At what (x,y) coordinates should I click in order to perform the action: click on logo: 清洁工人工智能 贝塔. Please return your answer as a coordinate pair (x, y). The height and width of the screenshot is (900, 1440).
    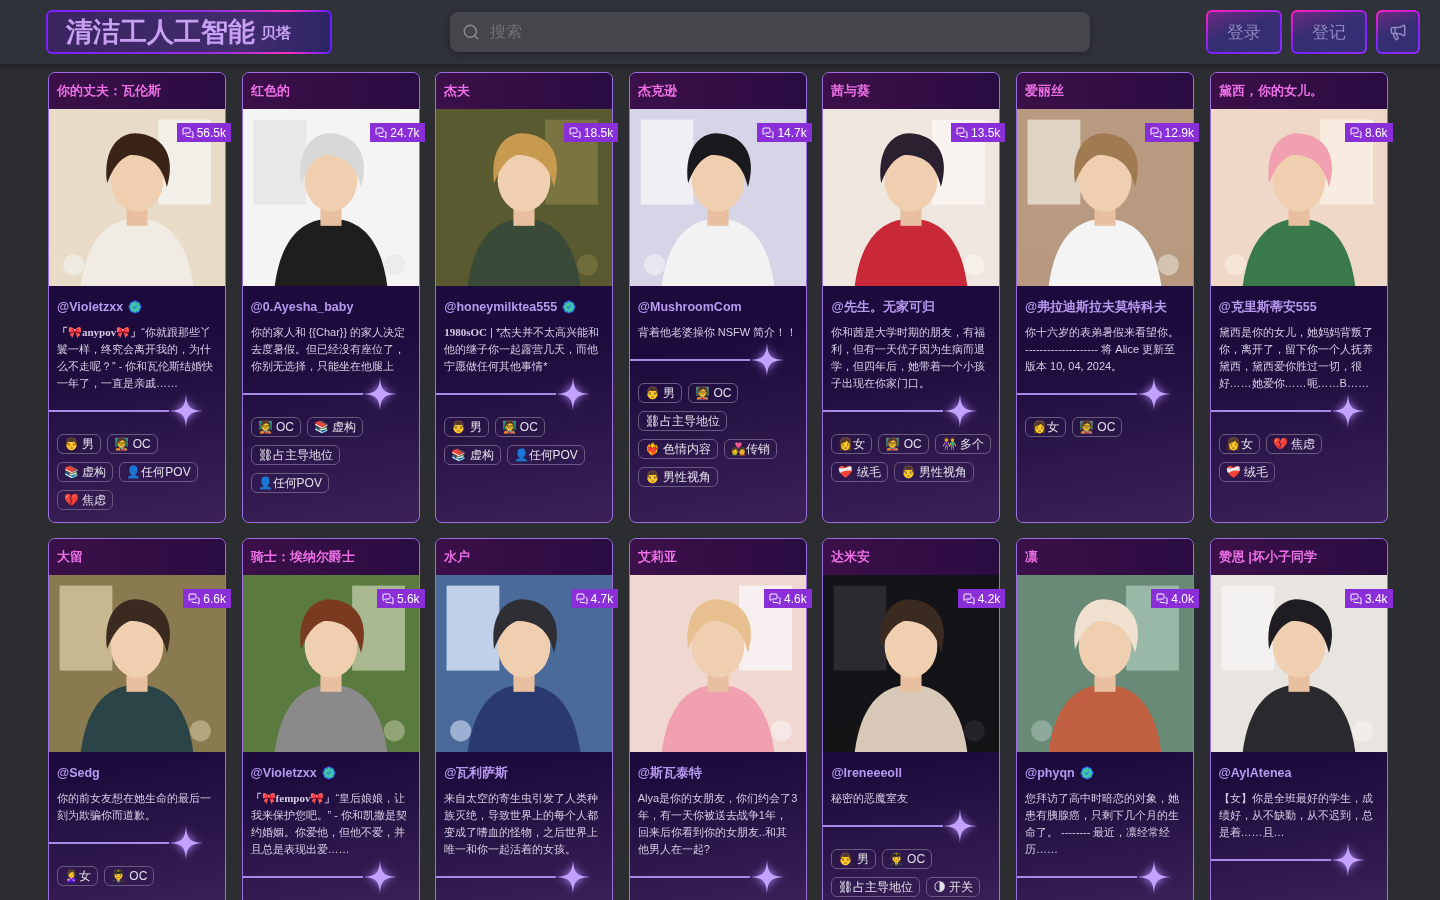
    Looking at the image, I should click on (189, 32).